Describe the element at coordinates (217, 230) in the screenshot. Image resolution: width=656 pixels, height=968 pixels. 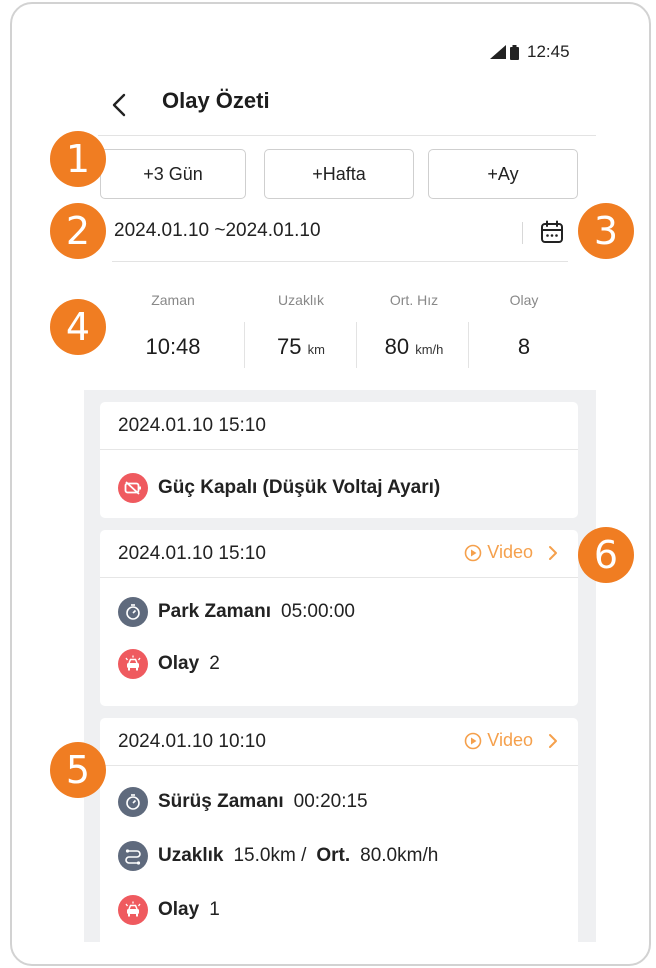
I see `date-range-text: 2024.01.10 ~2024.01.10` at that location.